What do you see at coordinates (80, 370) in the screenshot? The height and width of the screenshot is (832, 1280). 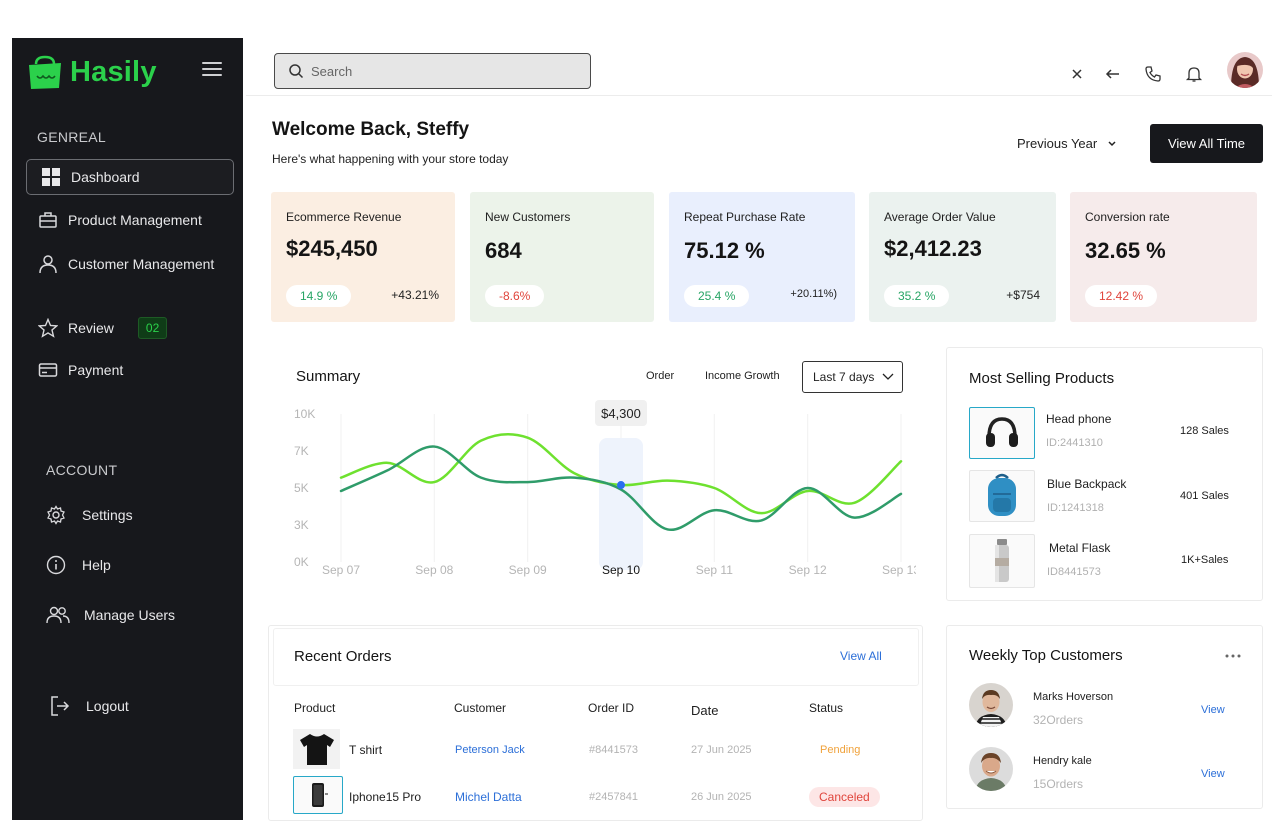 I see `sidebar-item-payment: Payment` at bounding box center [80, 370].